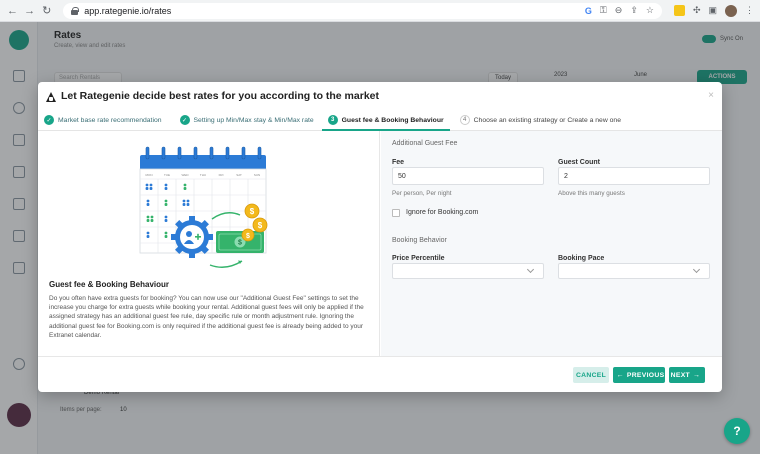  I want to click on arrow-right-icon: →, so click(697, 375).